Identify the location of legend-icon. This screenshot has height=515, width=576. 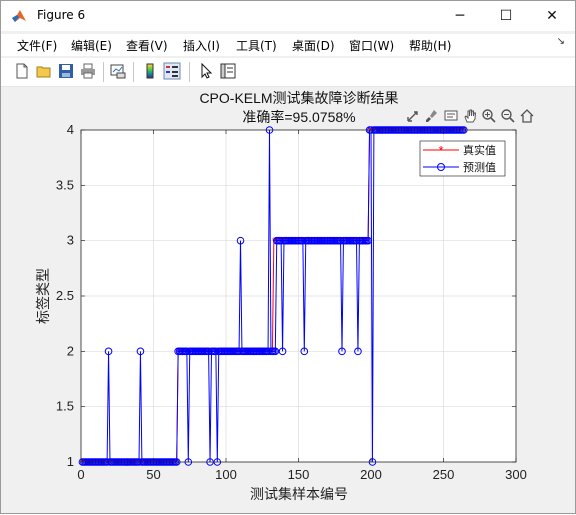
(172, 71).